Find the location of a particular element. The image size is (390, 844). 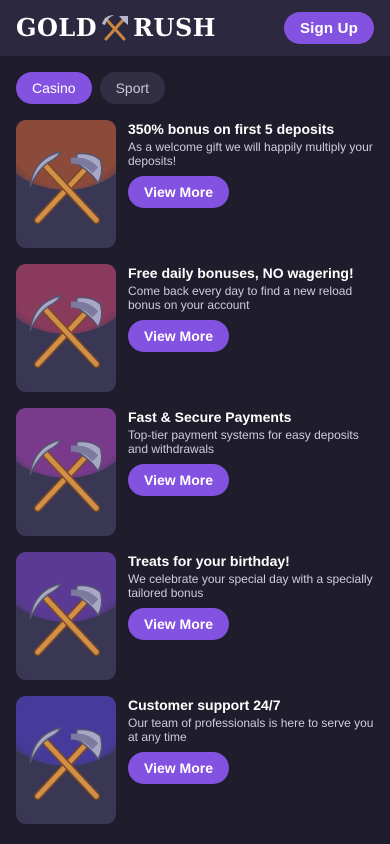

logo: GOLD RUSH is located at coordinates (116, 28).